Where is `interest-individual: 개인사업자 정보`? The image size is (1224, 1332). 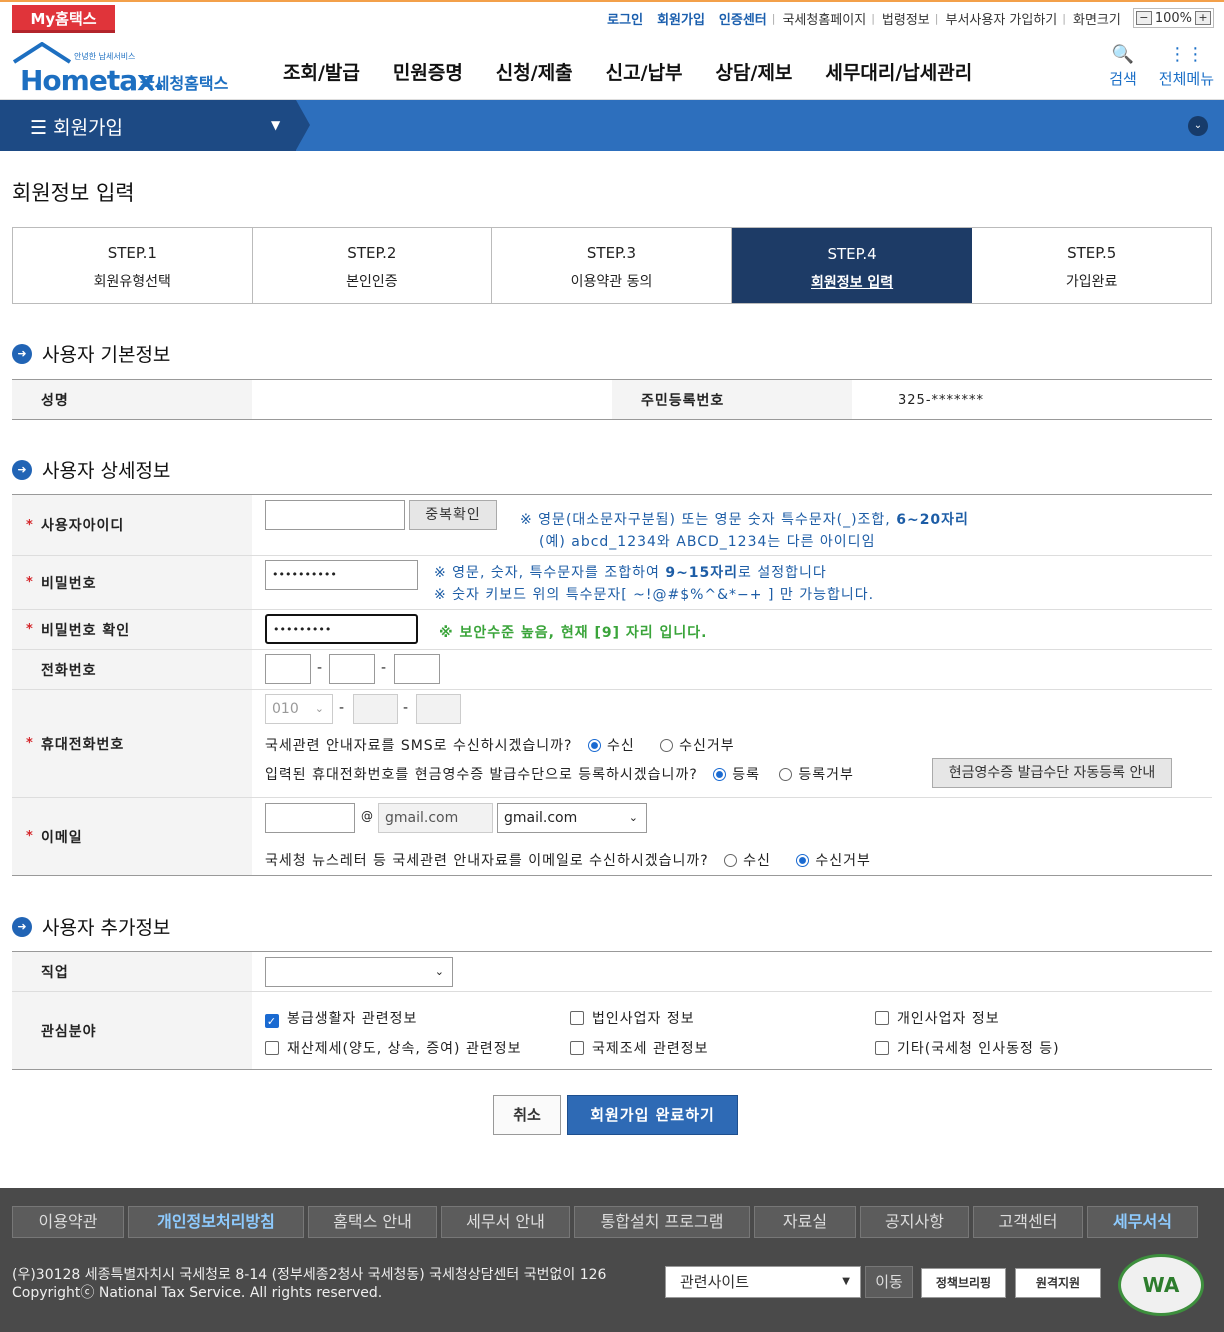
interest-individual: 개인사업자 정보 is located at coordinates (937, 1018).